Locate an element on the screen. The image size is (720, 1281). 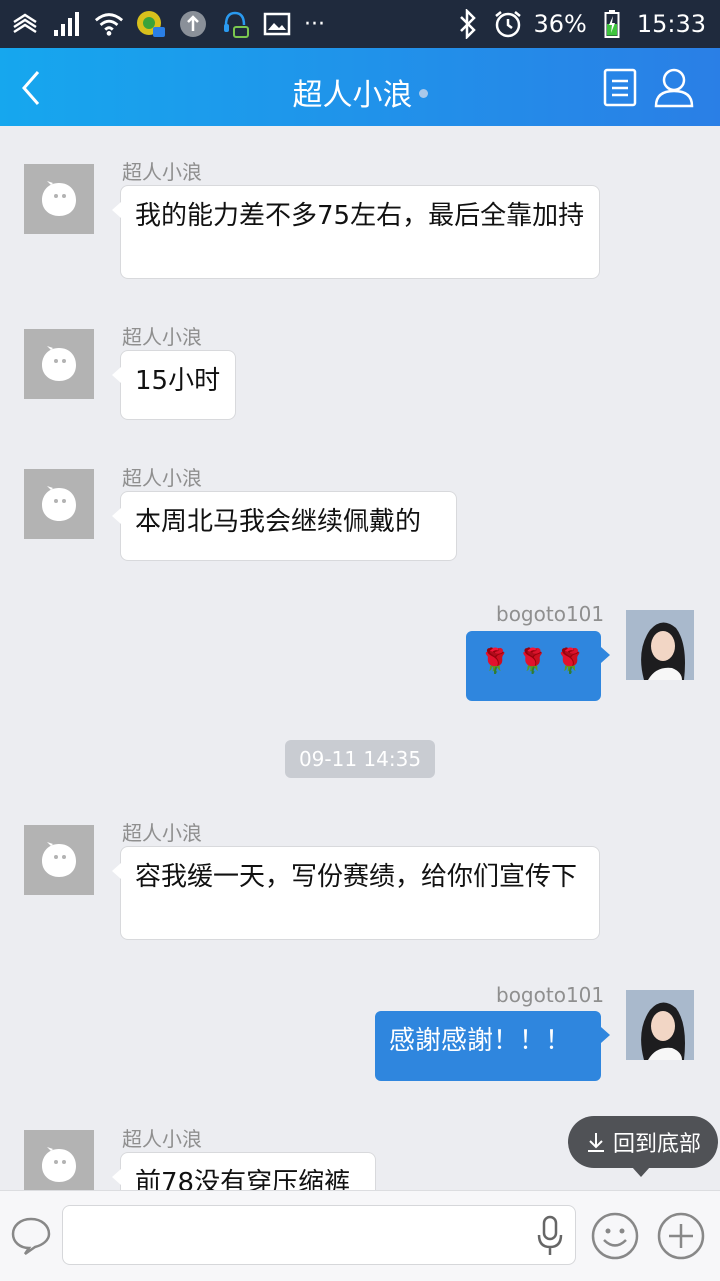
bluetooth-icon is located at coordinates (468, 24).